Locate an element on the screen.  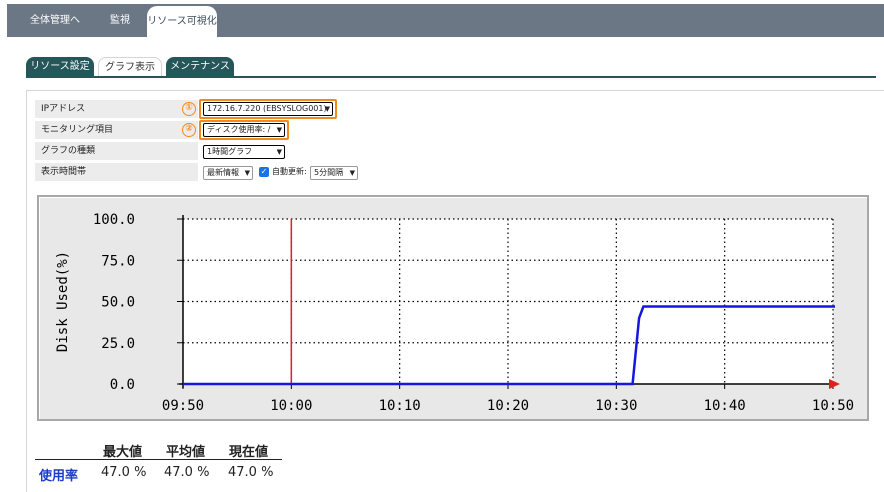
ip-address-value: 172.16.7.220 (EBSYSLOG001) is located at coordinates (267, 108).